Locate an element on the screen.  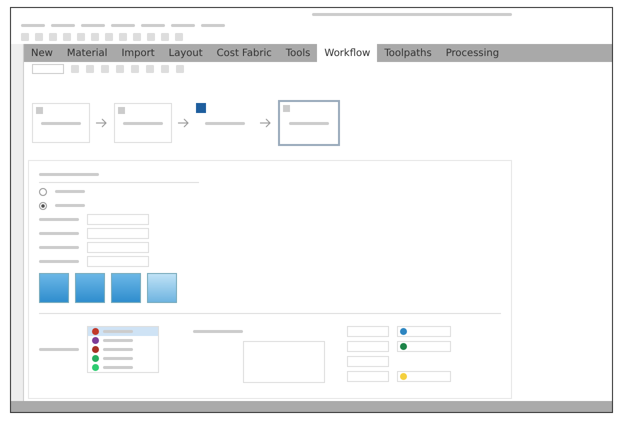
tab: New is located at coordinates (42, 53).